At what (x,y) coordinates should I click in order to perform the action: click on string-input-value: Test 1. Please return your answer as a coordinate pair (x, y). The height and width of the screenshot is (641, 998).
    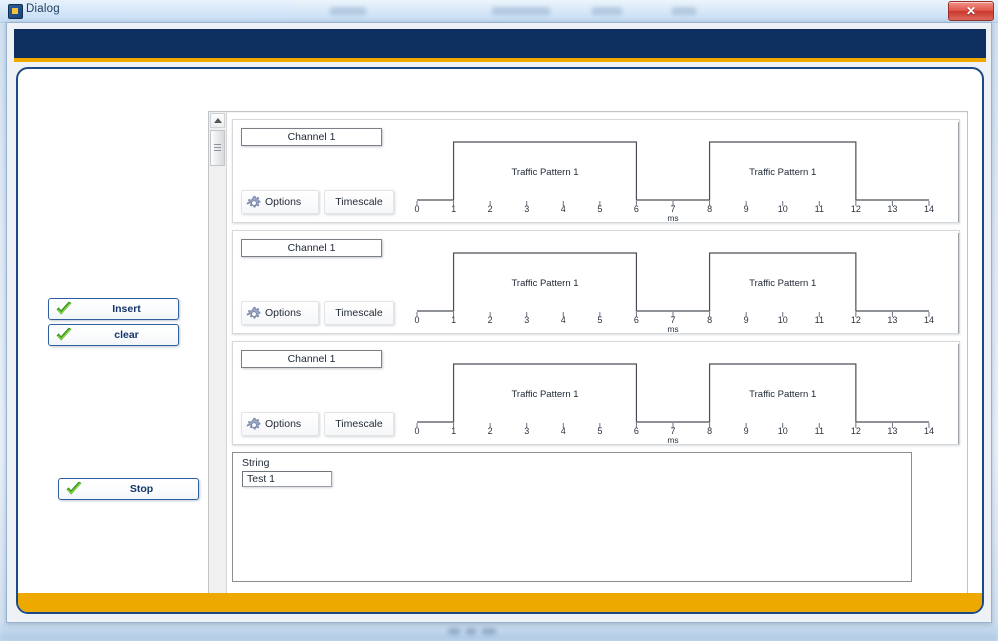
    Looking at the image, I should click on (261, 479).